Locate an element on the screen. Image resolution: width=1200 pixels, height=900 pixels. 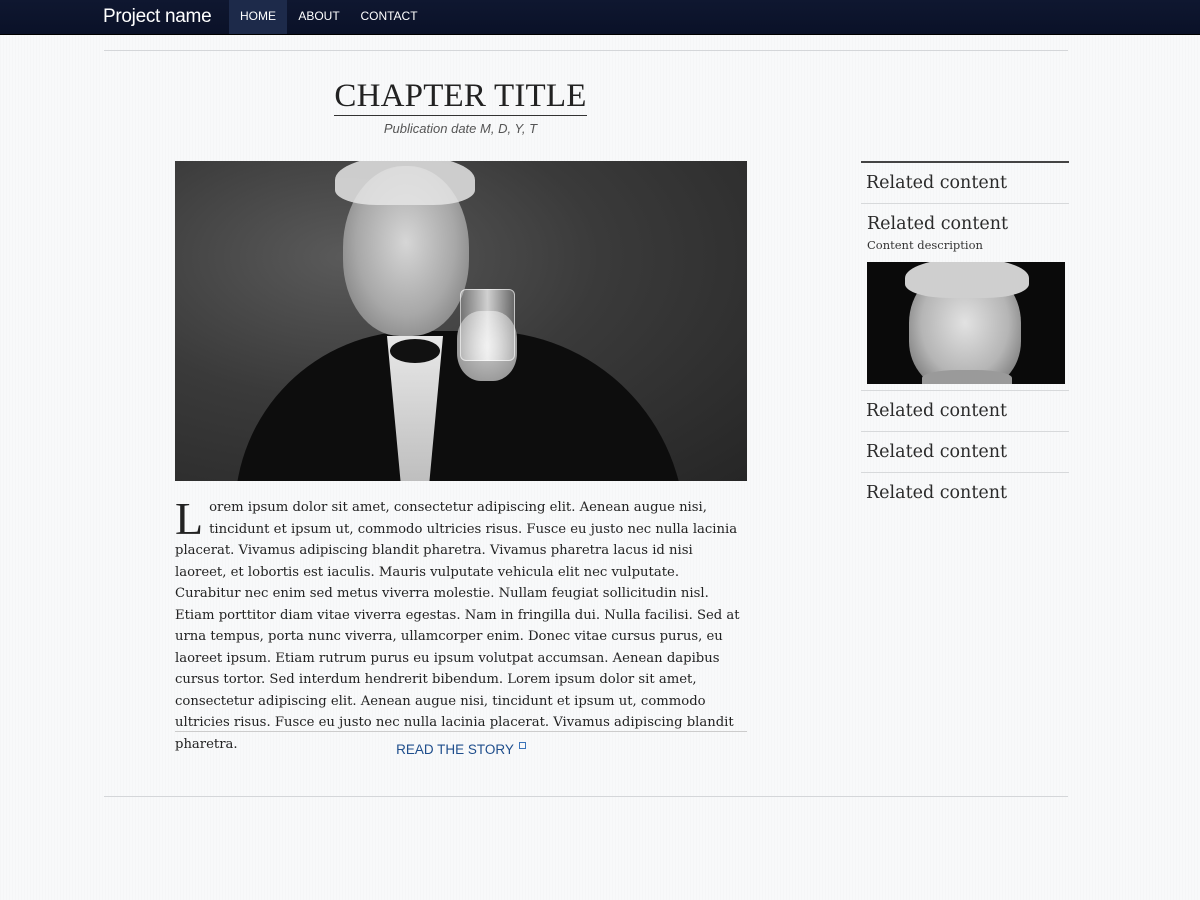
related-content-description: Content description is located at coordinates (925, 245).